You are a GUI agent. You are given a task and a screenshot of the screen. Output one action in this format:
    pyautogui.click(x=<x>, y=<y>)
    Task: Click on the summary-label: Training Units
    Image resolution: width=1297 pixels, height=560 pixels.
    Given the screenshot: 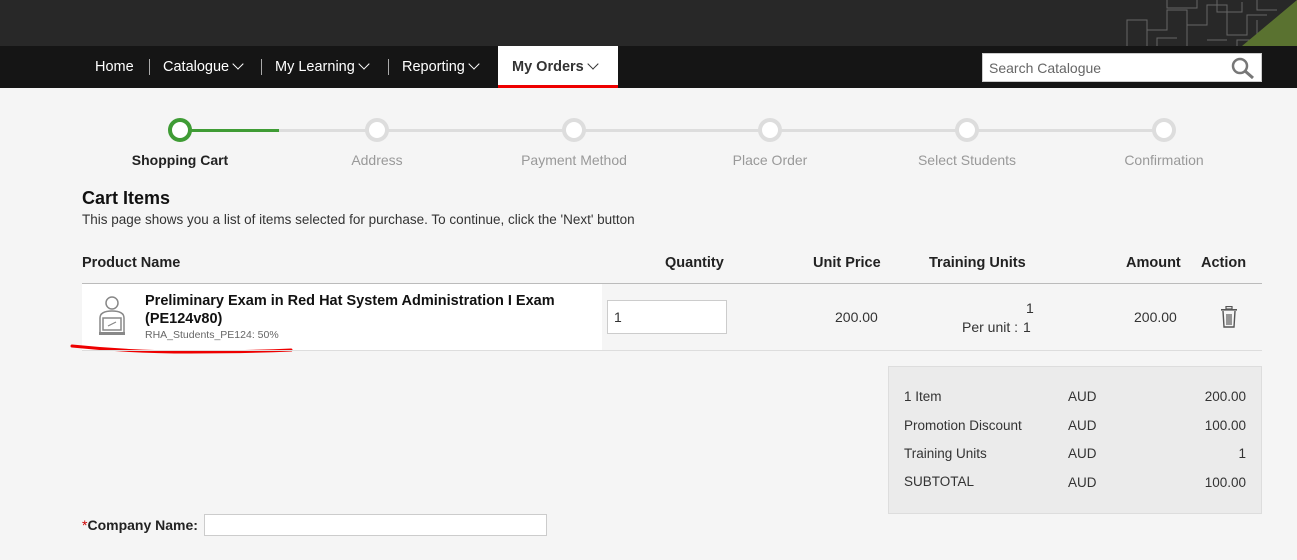 What is the action you would take?
    pyautogui.click(x=945, y=453)
    